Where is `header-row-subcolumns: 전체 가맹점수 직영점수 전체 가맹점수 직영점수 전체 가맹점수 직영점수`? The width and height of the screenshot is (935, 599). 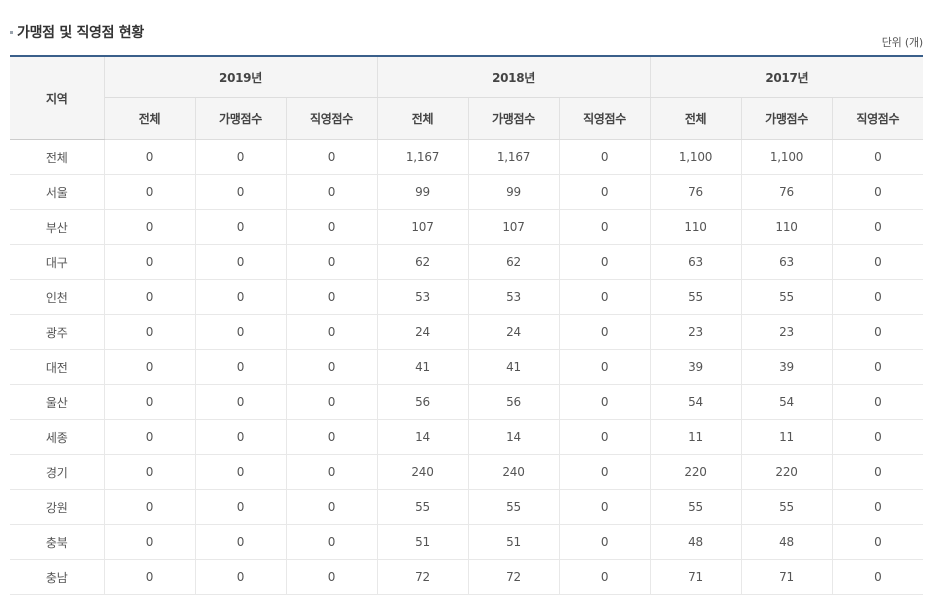
header-row-subcolumns: 전체 가맹점수 직영점수 전체 가맹점수 직영점수 전체 가맹점수 직영점수 is located at coordinates (467, 118).